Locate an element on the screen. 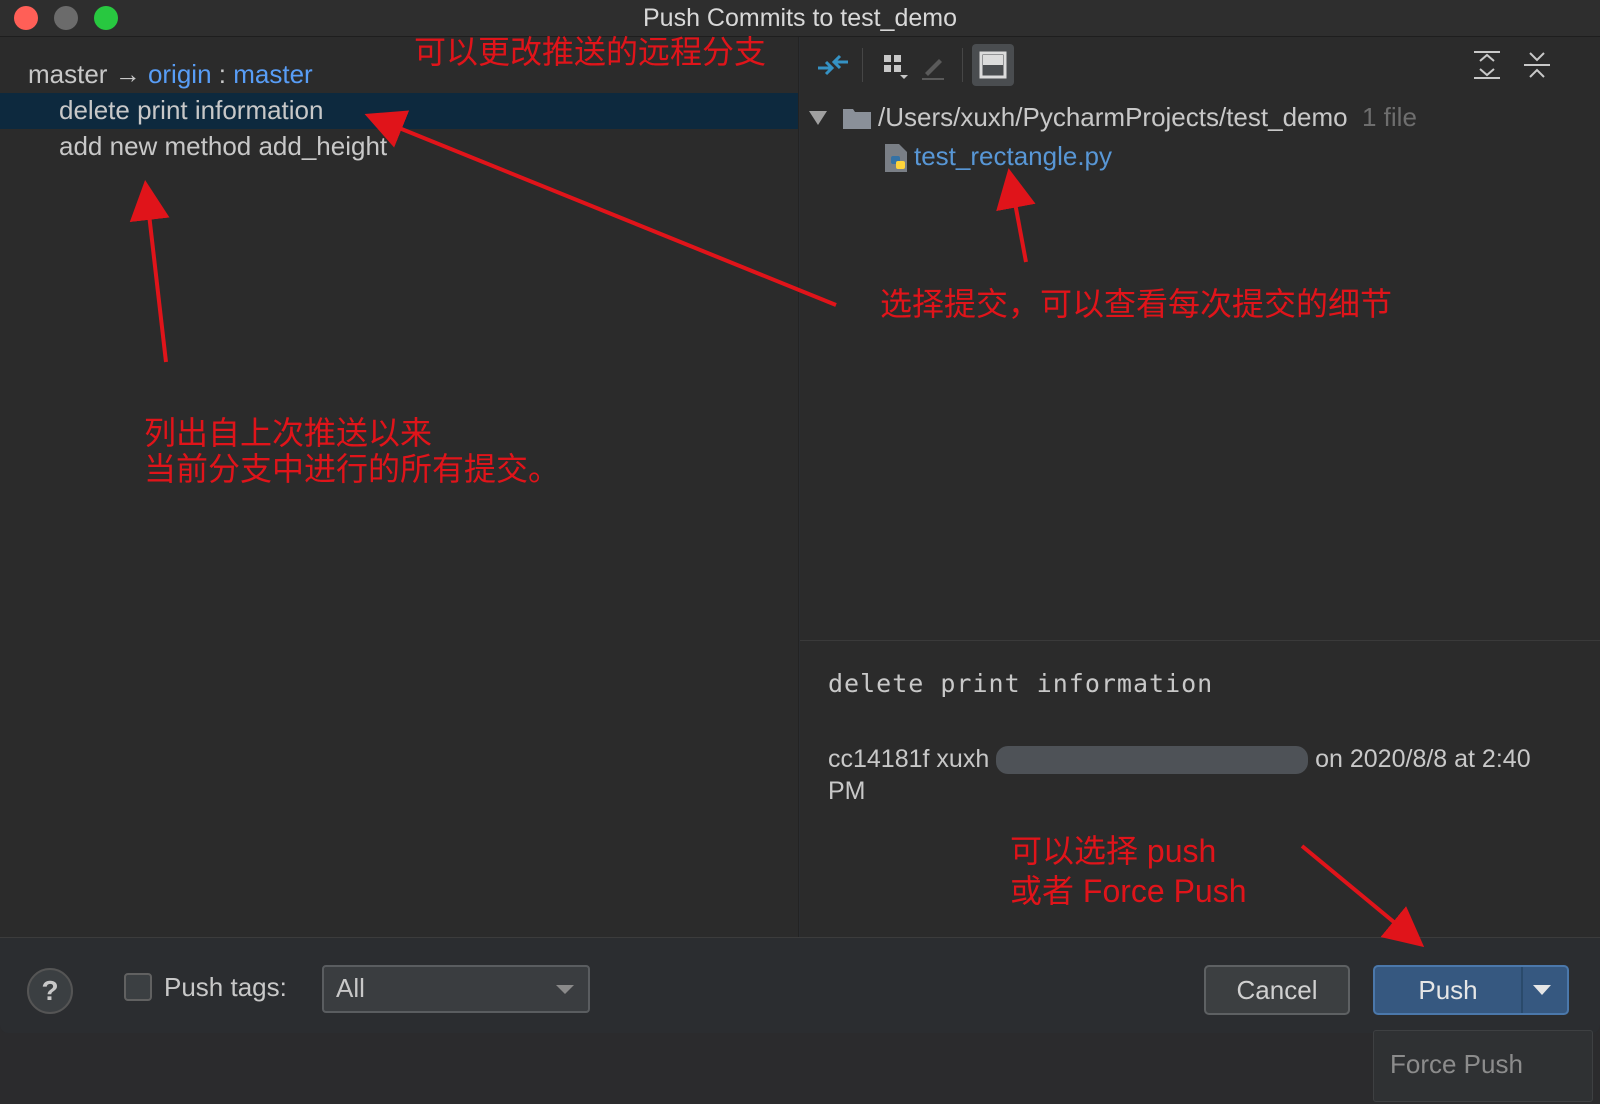 The width and height of the screenshot is (1600, 1104). arrow-to-file is located at coordinates (1016, 215).